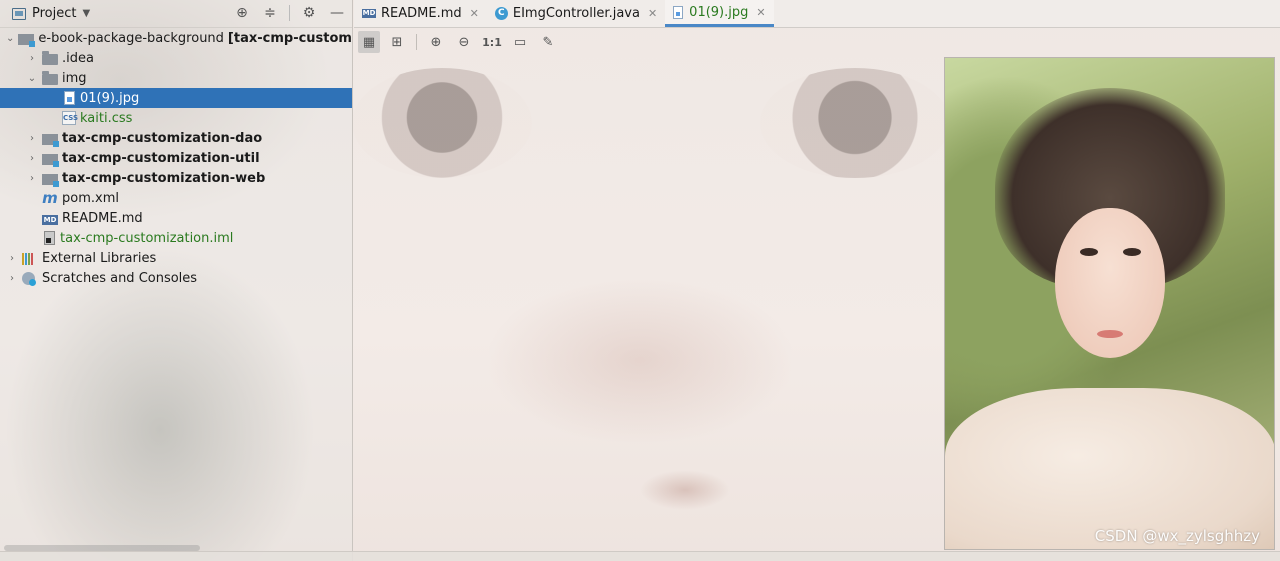 This screenshot has height=561, width=1280. Describe the element at coordinates (464, 42) in the screenshot. I see `zoom-out-icon: ⊖` at that location.